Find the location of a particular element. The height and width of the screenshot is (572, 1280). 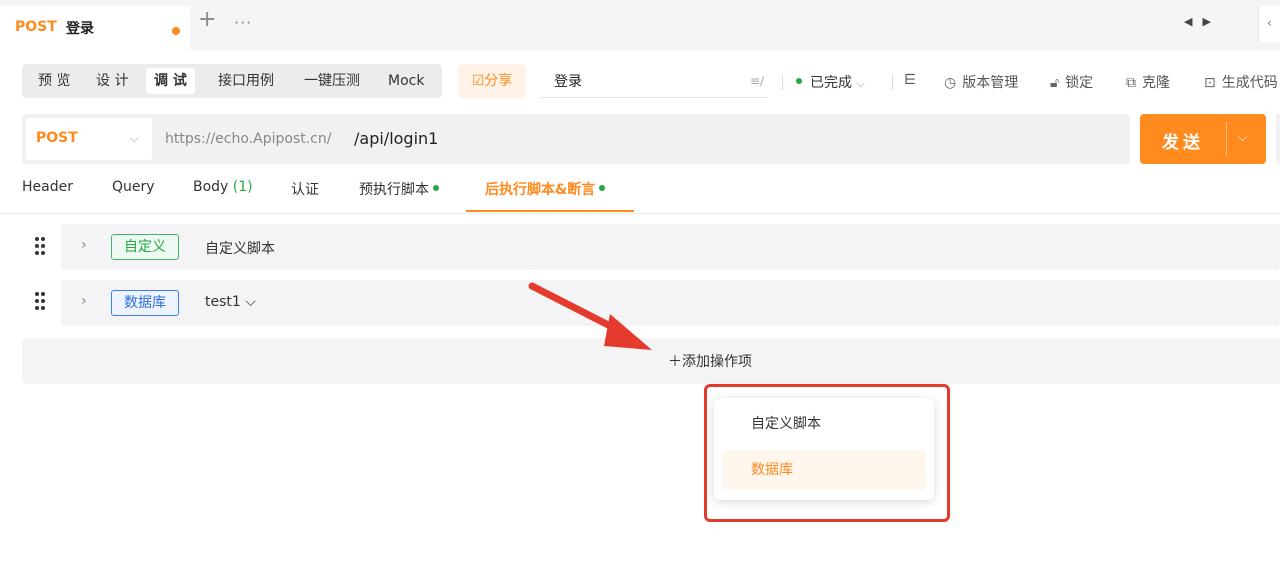

annotation-arrow is located at coordinates (590, 316).